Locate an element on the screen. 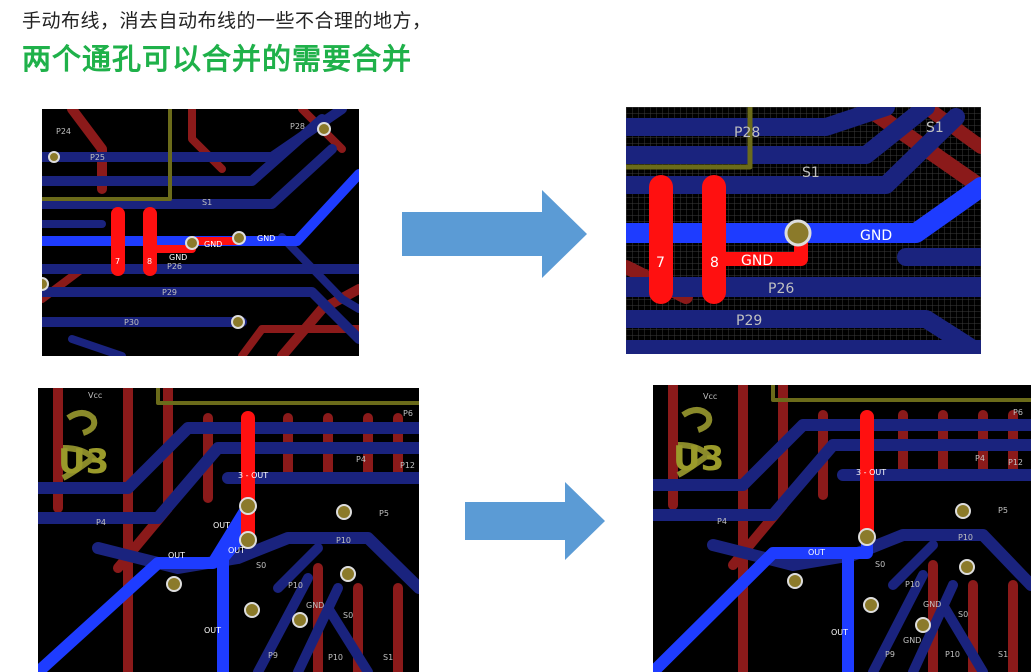 Image resolution: width=1031 pixels, height=672 pixels. pcb-panel-top-right: P28 S1 P26 P29 S1 GND GND 7 8 is located at coordinates (803, 230).